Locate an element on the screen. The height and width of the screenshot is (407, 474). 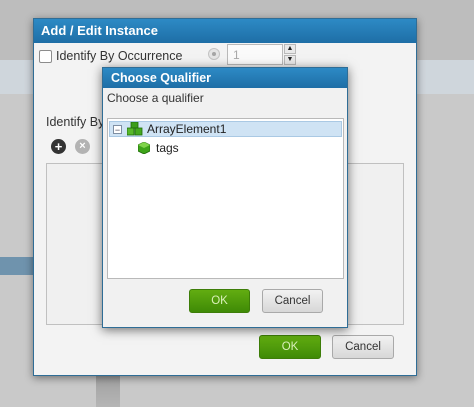
cube-icon is located at coordinates (144, 148).